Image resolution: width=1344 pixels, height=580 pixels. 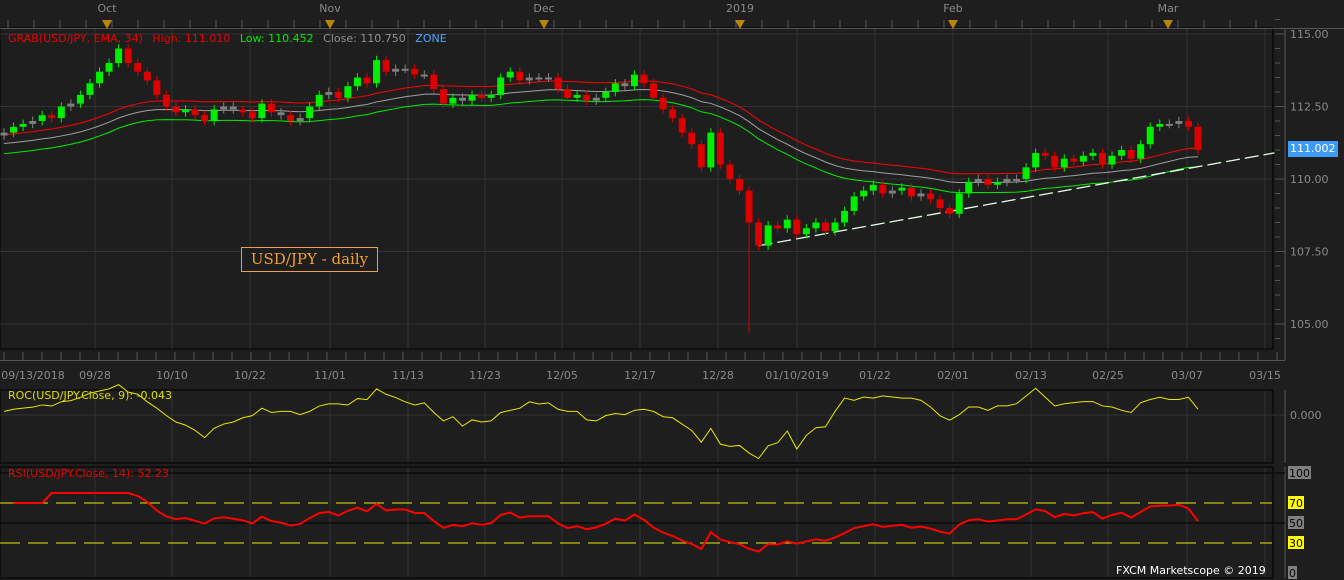 I want to click on date-axis-label: 12/05, so click(x=562, y=375).